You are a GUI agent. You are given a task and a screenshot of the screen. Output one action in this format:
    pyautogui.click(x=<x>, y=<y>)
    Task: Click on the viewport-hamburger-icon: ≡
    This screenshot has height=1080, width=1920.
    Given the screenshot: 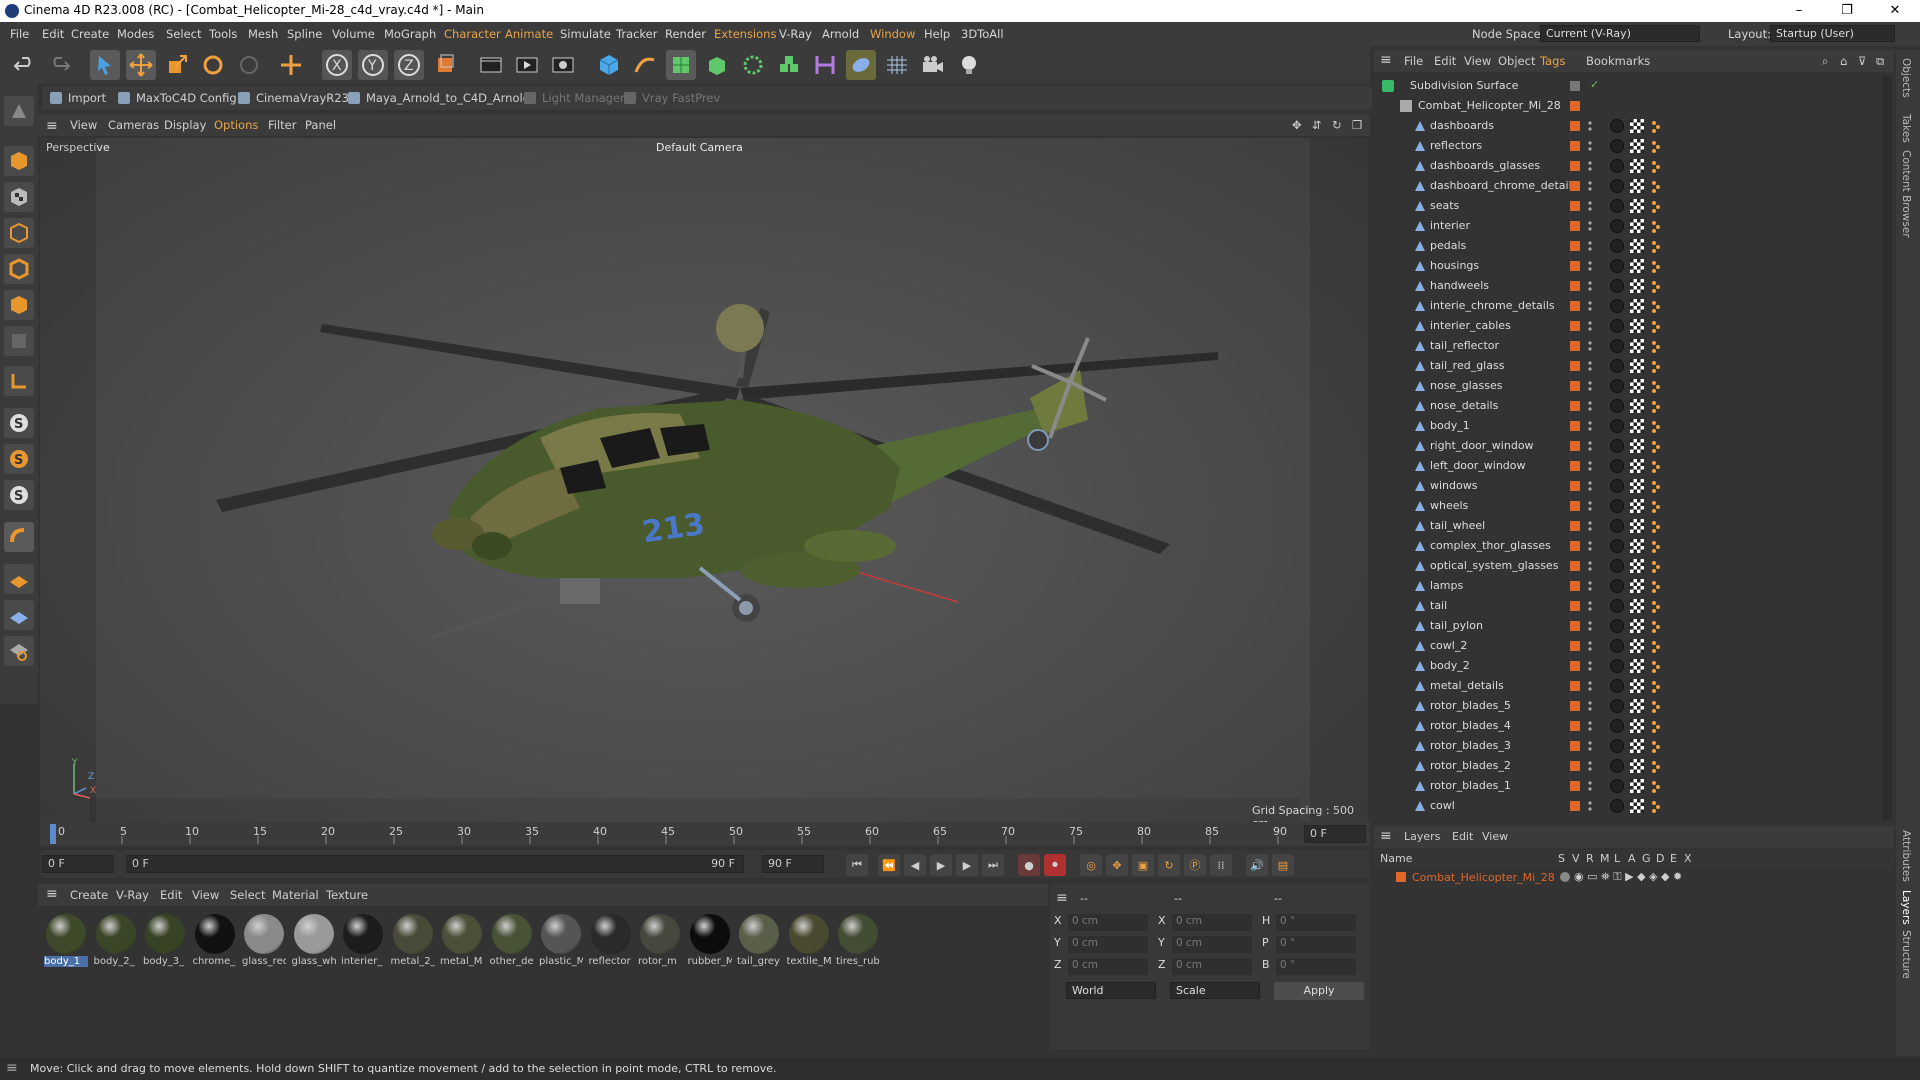 What is the action you would take?
    pyautogui.click(x=52, y=126)
    